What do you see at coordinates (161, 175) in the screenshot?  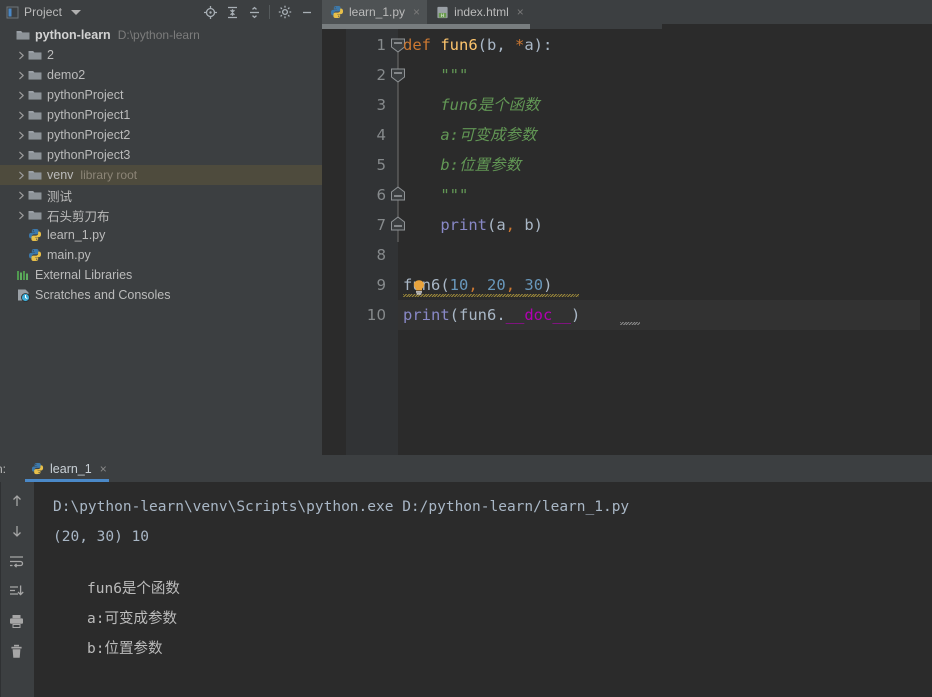 I see `tree-row-venv: venv library root` at bounding box center [161, 175].